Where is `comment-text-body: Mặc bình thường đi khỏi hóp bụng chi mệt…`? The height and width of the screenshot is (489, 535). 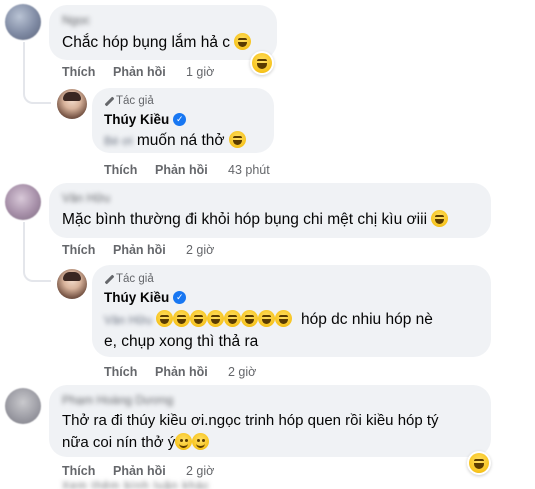 comment-text-body: Mặc bình thường đi khỏi hóp bụng chi mệt… is located at coordinates (245, 219).